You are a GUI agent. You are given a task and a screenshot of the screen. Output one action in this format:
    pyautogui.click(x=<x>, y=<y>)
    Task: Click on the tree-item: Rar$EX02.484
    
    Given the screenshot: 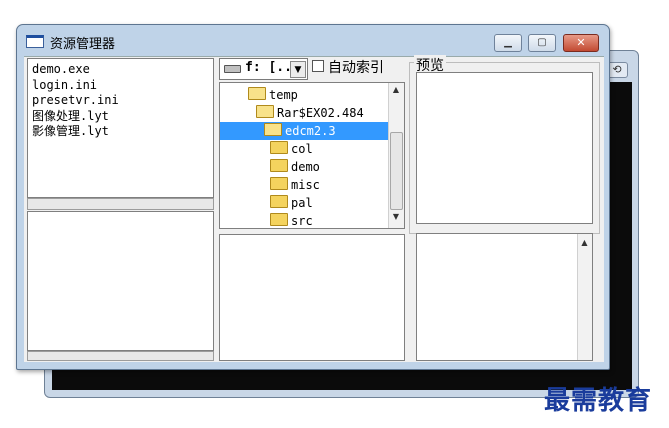 What is the action you would take?
    pyautogui.click(x=312, y=113)
    